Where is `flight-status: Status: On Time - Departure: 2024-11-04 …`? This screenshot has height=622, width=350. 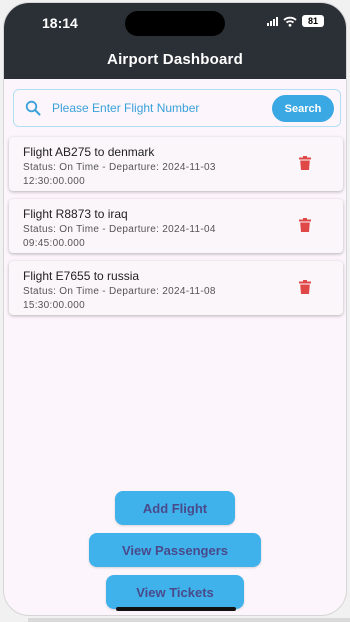 flight-status: Status: On Time - Departure: 2024-11-04 … is located at coordinates (119, 236).